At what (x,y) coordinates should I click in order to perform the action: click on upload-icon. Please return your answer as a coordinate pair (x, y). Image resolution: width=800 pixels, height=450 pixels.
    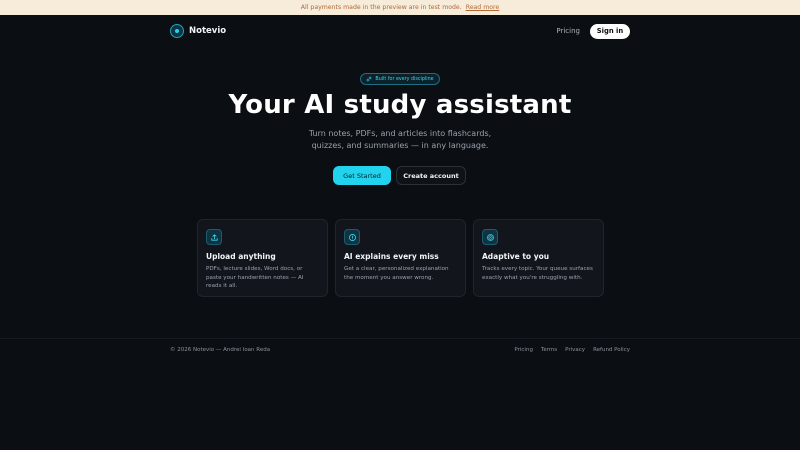
    Looking at the image, I should click on (214, 237).